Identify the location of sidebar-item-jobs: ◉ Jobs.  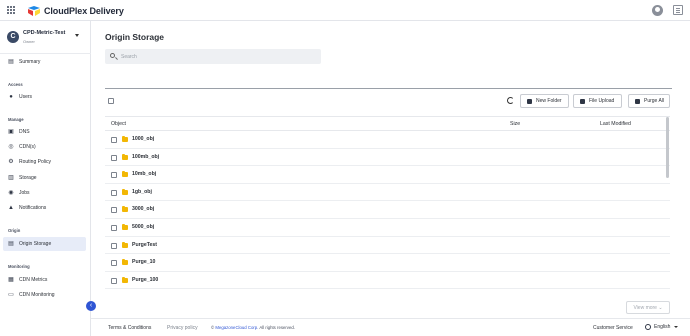
(44, 193).